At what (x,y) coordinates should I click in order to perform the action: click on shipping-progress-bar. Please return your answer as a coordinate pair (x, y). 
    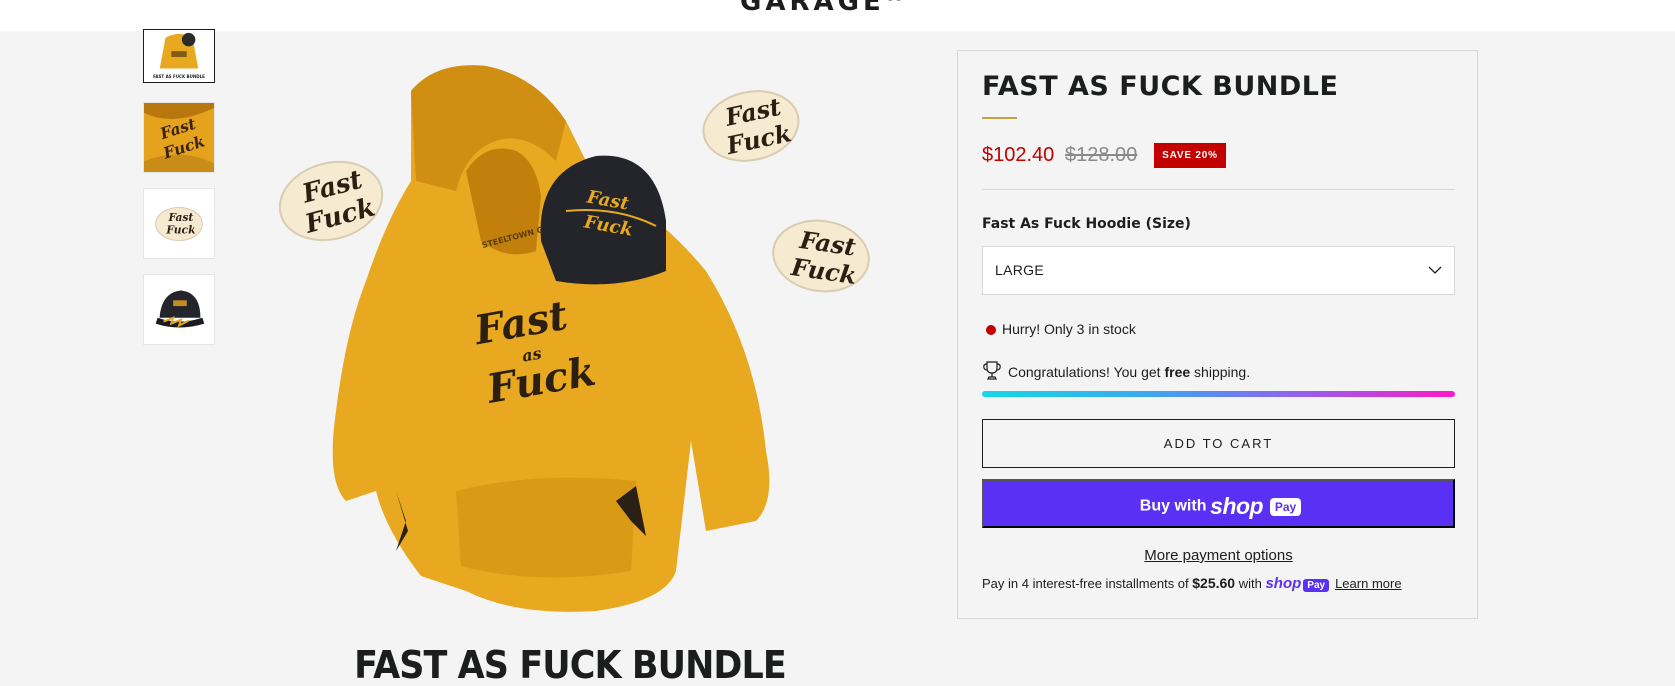
    Looking at the image, I should click on (1218, 394).